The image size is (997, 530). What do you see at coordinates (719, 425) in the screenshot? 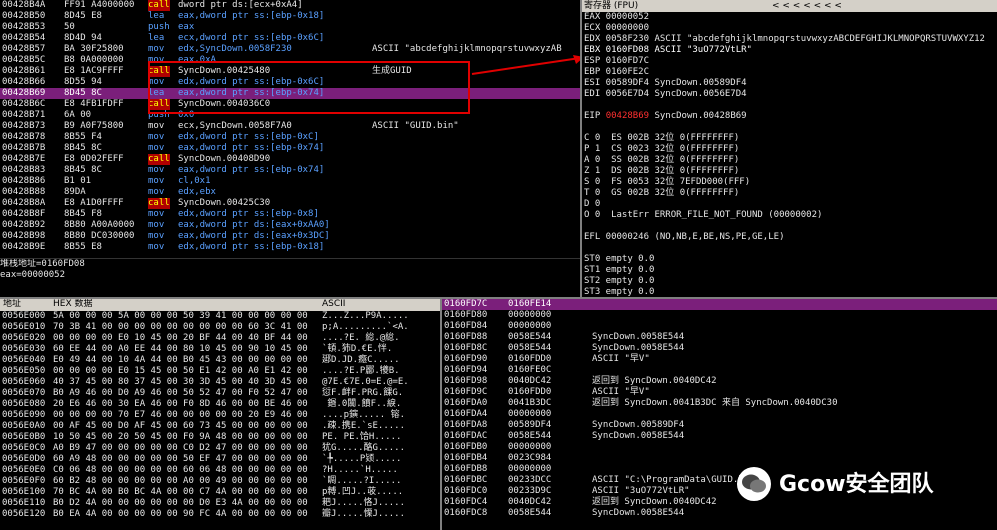
I see `stack-row: 0160FDA8 00589DF4 SyncDown.00589DF4` at bounding box center [719, 425].